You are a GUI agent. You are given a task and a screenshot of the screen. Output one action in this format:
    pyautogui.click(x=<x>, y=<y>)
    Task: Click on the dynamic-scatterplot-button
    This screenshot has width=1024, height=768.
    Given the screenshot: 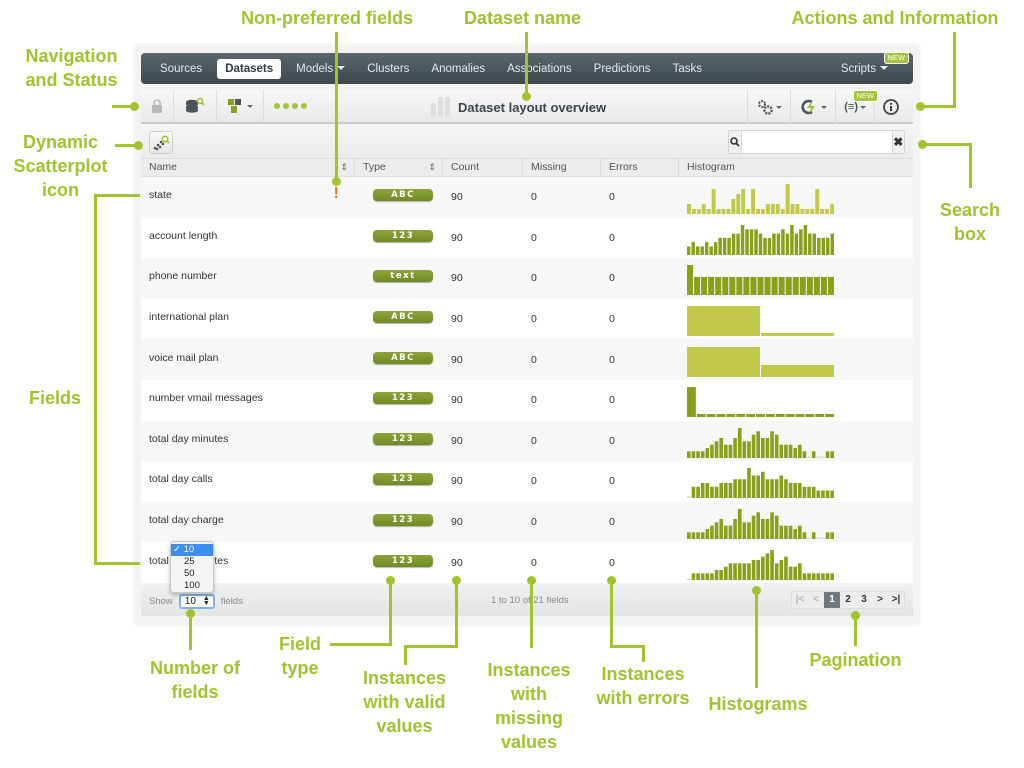 What is the action you would take?
    pyautogui.click(x=161, y=142)
    